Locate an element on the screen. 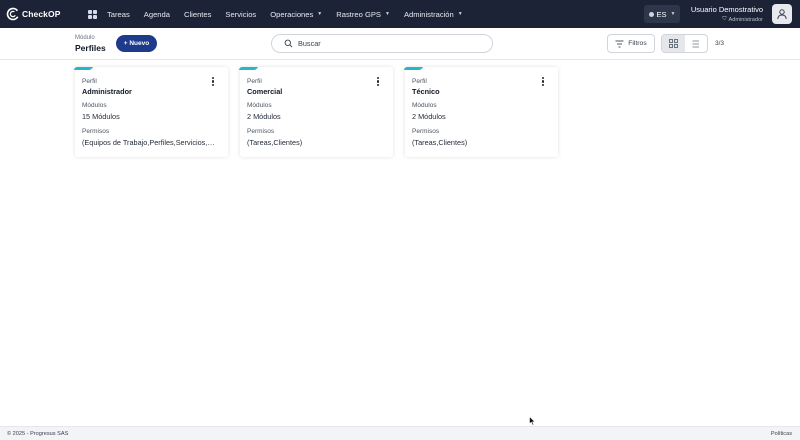 Image resolution: width=800 pixels, height=440 pixels. page-title: Perfiles is located at coordinates (90, 48).